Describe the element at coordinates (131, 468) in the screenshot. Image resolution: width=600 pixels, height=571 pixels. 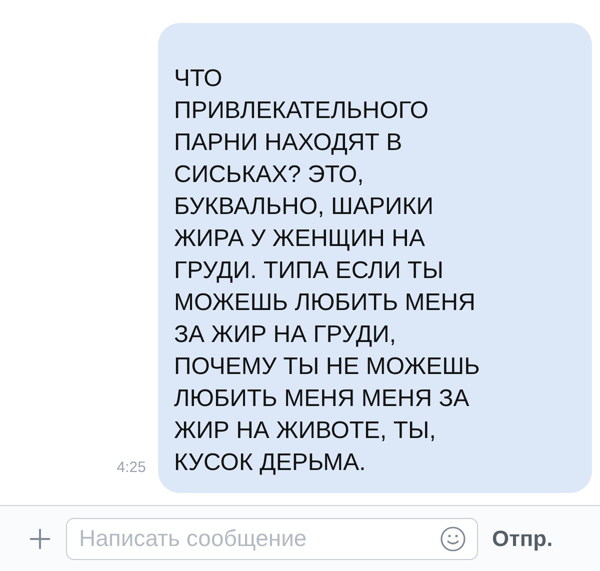
I see `message-time: 4:25` at that location.